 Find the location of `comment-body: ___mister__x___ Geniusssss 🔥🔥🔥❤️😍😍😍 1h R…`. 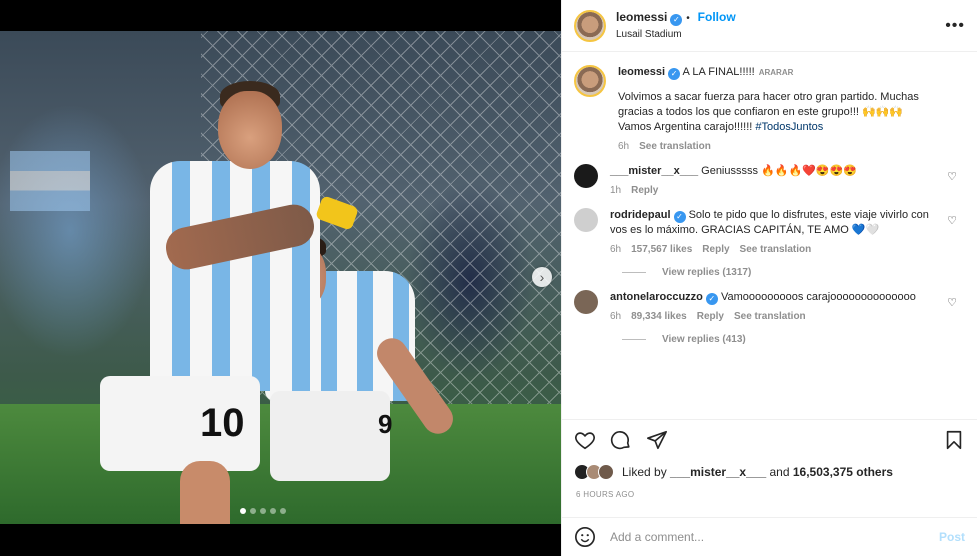

comment-body: ___mister__x___ Geniusssss 🔥🔥🔥❤️😍😍😍 1h R… is located at coordinates (786, 181).